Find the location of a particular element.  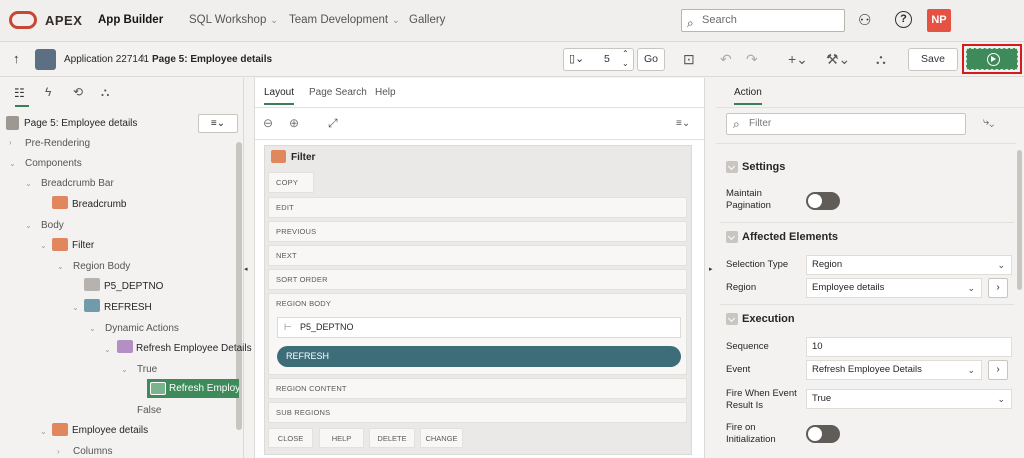

oracle-logo-icon is located at coordinates (23, 20).